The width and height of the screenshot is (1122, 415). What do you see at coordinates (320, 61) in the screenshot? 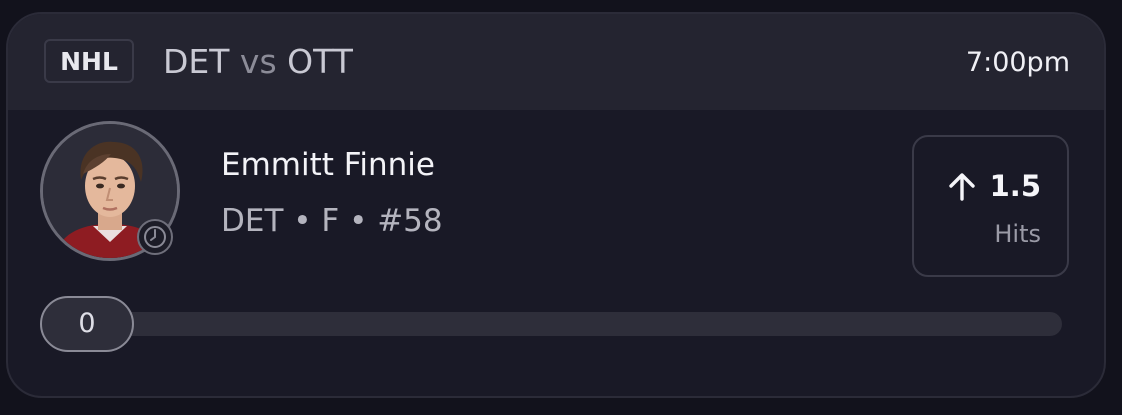
I see `away-team: OTT` at bounding box center [320, 61].